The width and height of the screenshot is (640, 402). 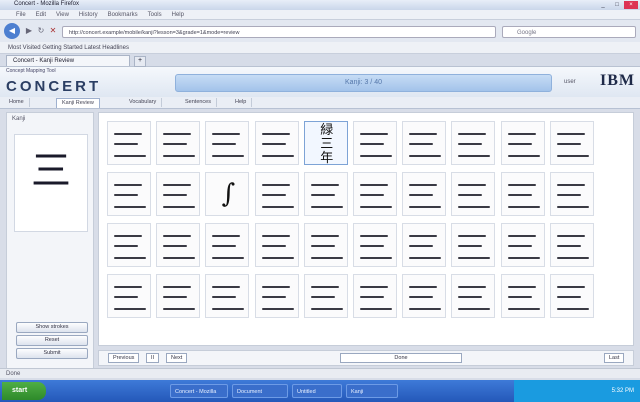 I want to click on kanji-cell: 緑三年, so click(x=325, y=143).